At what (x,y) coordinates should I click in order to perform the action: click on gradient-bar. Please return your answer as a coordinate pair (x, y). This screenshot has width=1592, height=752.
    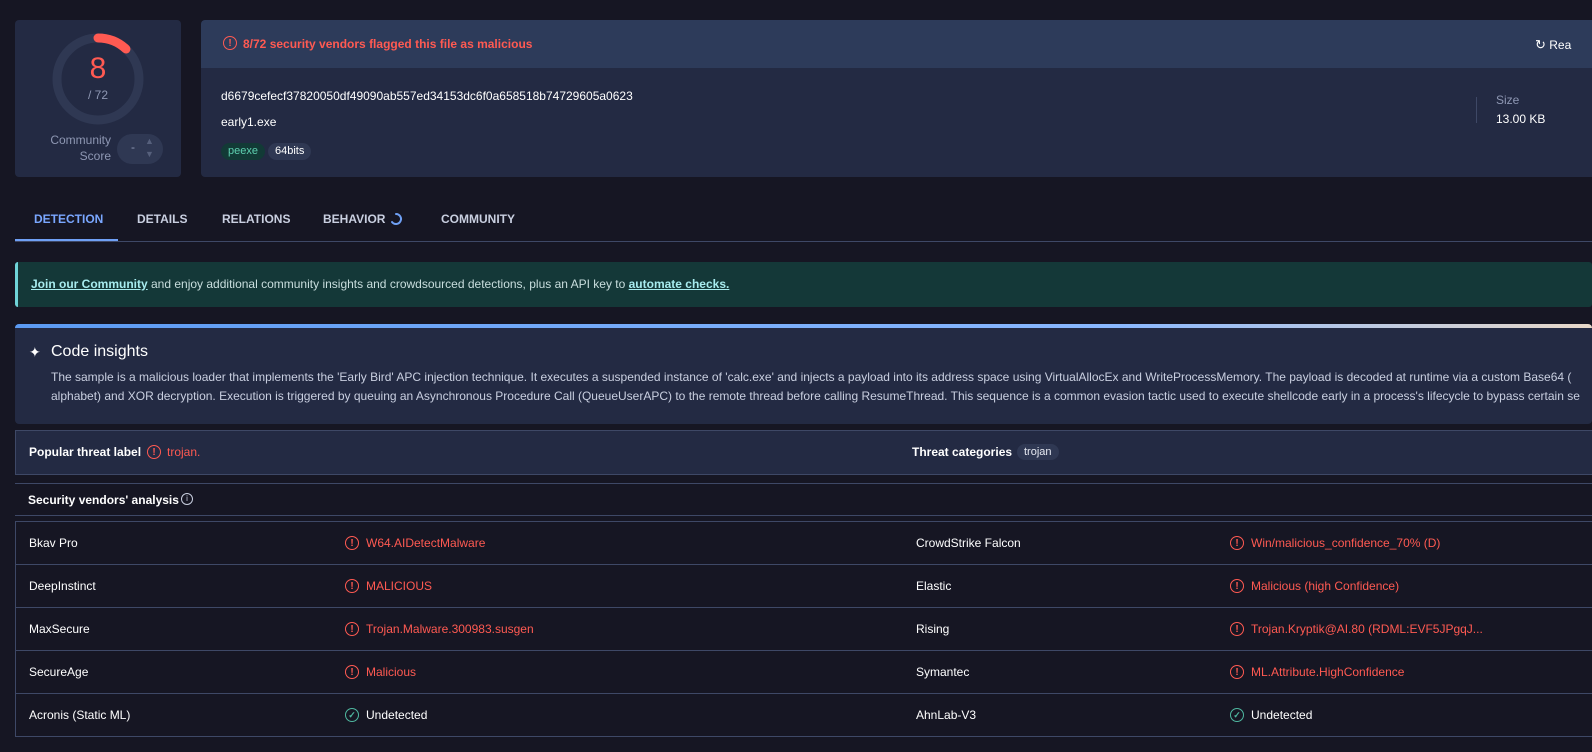
    Looking at the image, I should click on (803, 326).